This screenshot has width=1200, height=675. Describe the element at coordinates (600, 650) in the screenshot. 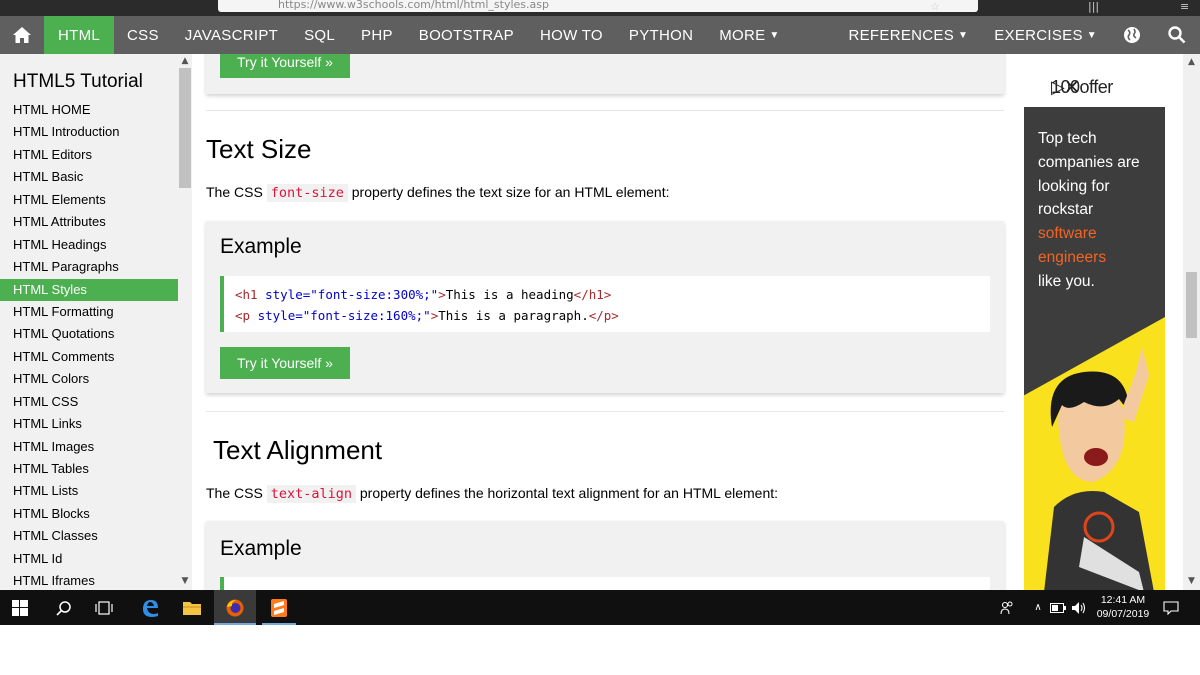

I see `blank-area` at that location.